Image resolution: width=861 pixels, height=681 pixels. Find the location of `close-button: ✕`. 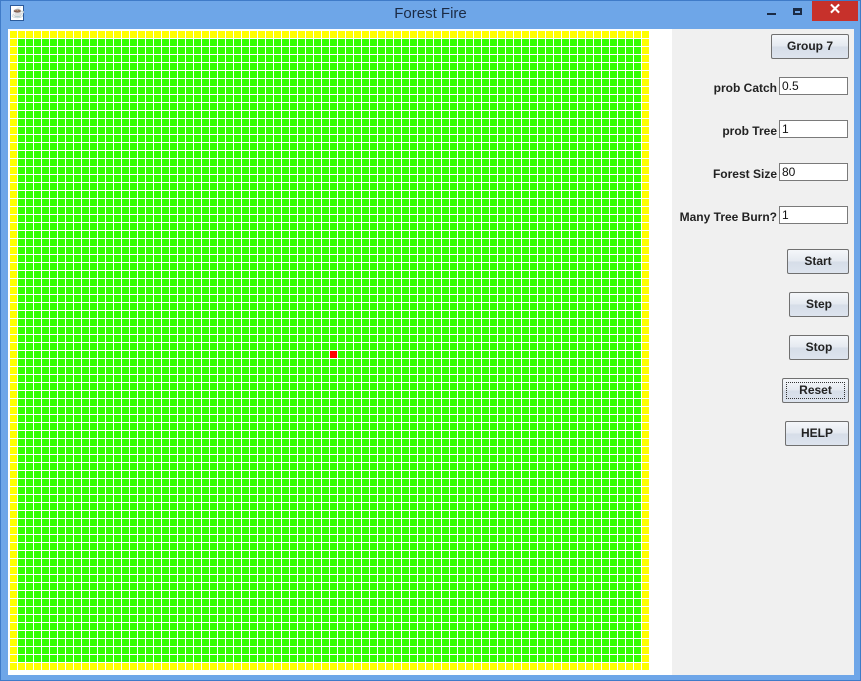

close-button: ✕ is located at coordinates (835, 11).